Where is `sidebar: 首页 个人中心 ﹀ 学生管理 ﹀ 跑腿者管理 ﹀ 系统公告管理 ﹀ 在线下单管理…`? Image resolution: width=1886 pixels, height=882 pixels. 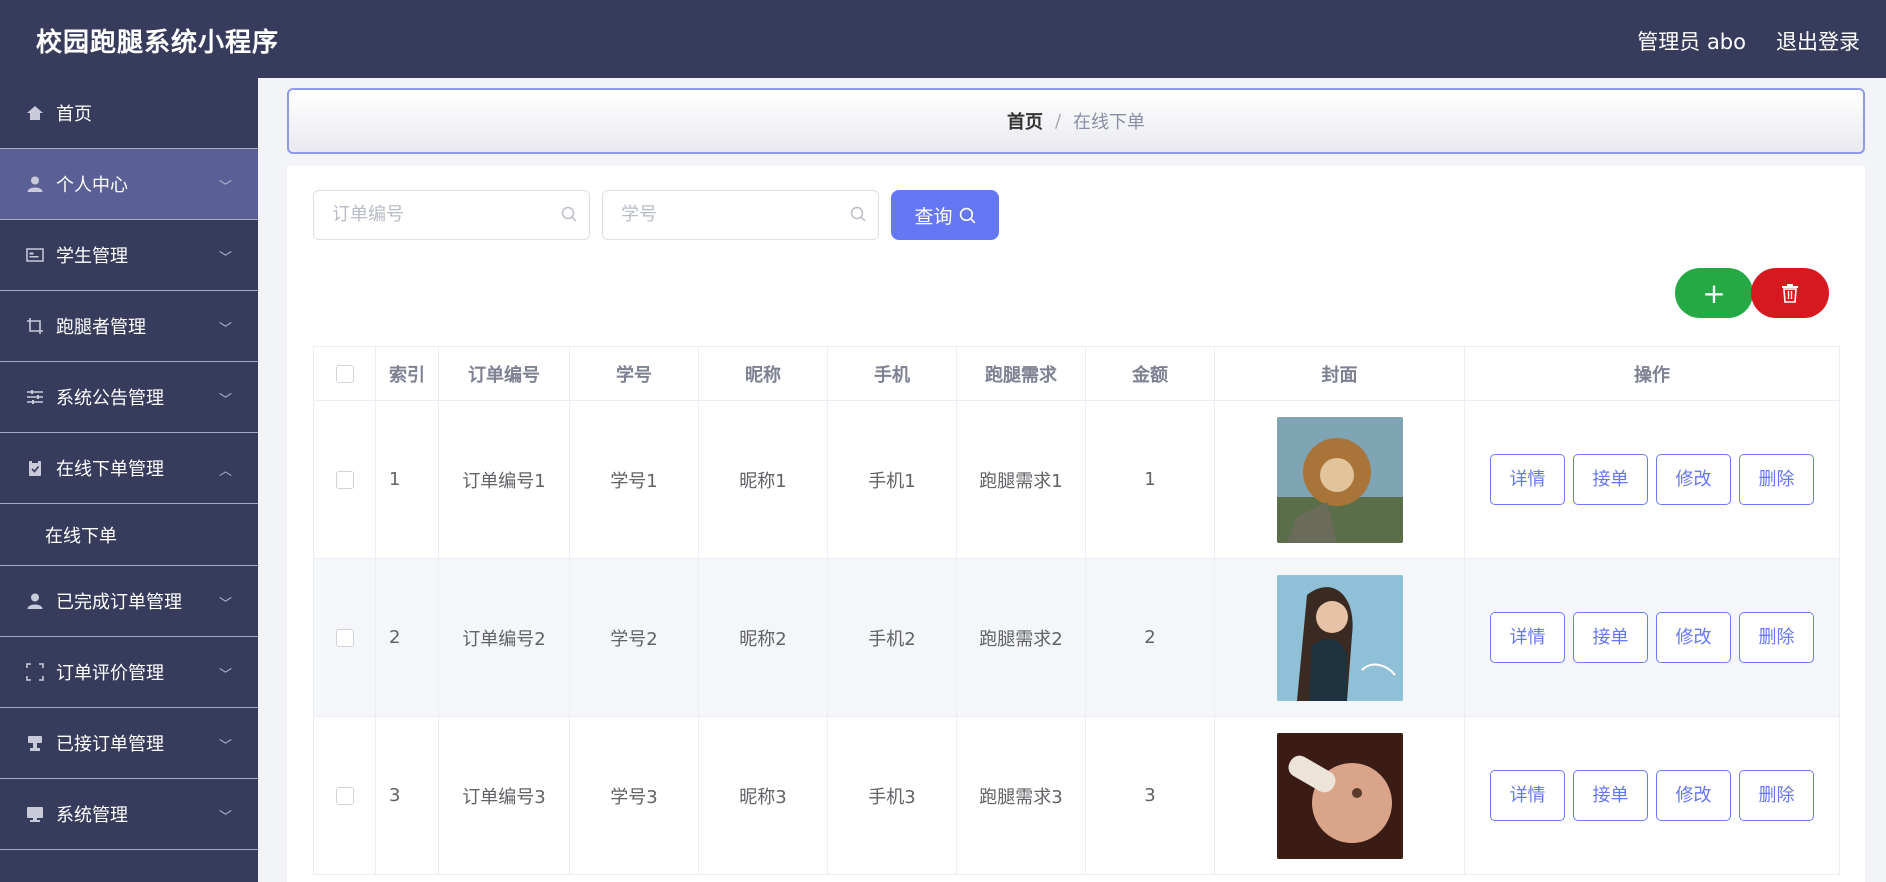
sidebar: 首页 个人中心 ﹀ 学生管理 ﹀ 跑腿者管理 ﹀ 系统公告管理 ﹀ 在线下单管理… is located at coordinates (129, 480).